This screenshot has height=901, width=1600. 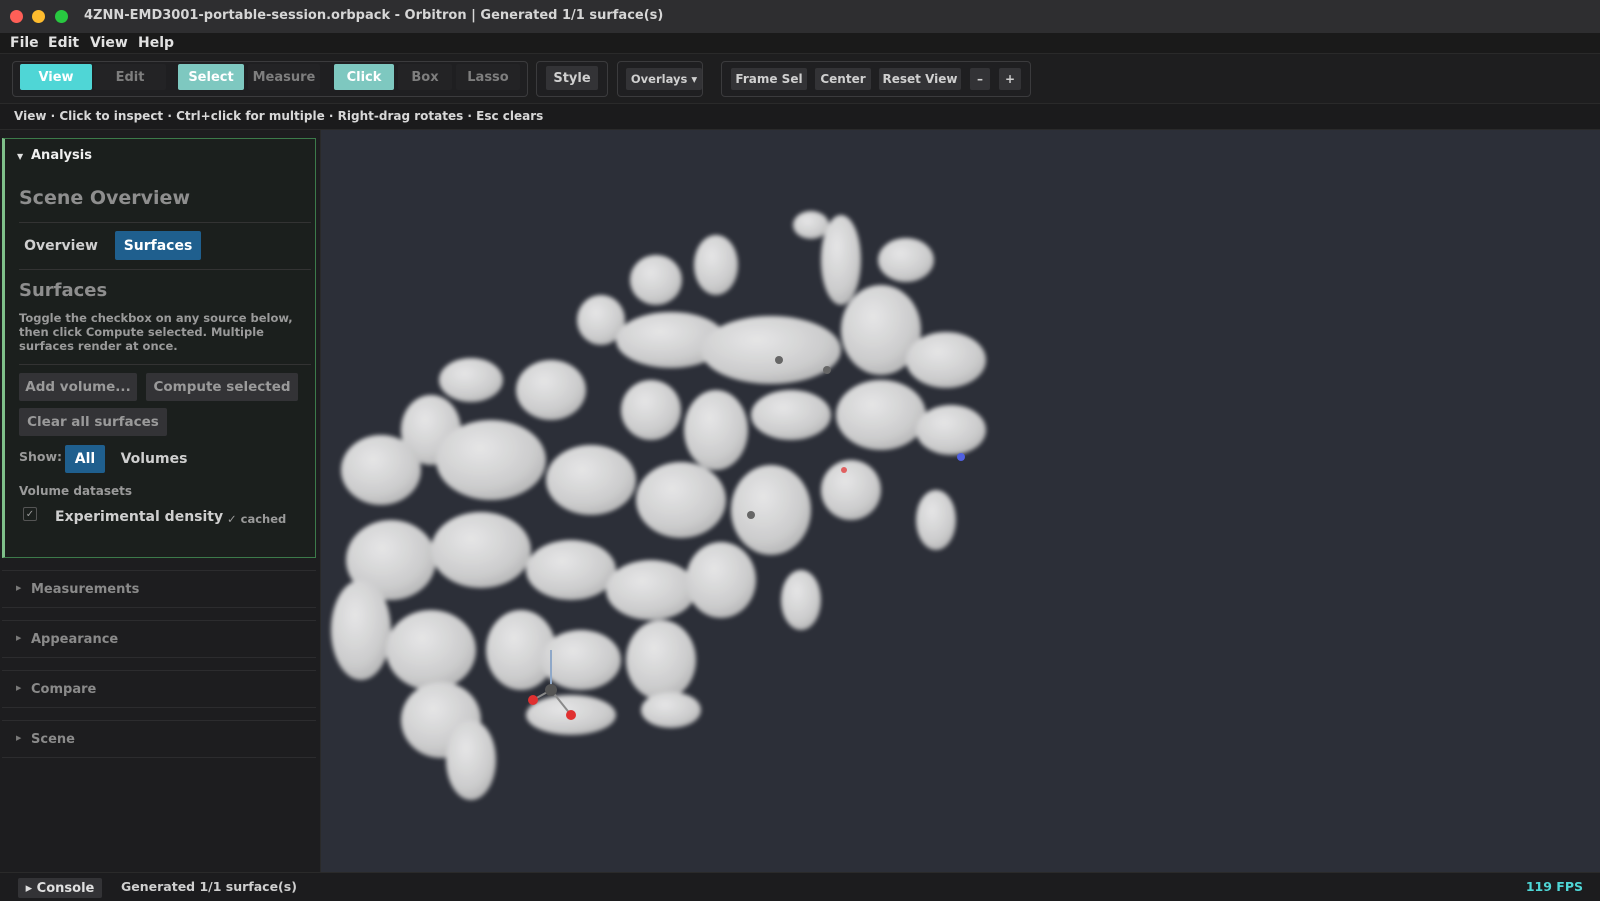 I want to click on menu-edit: Edit, so click(x=63, y=43).